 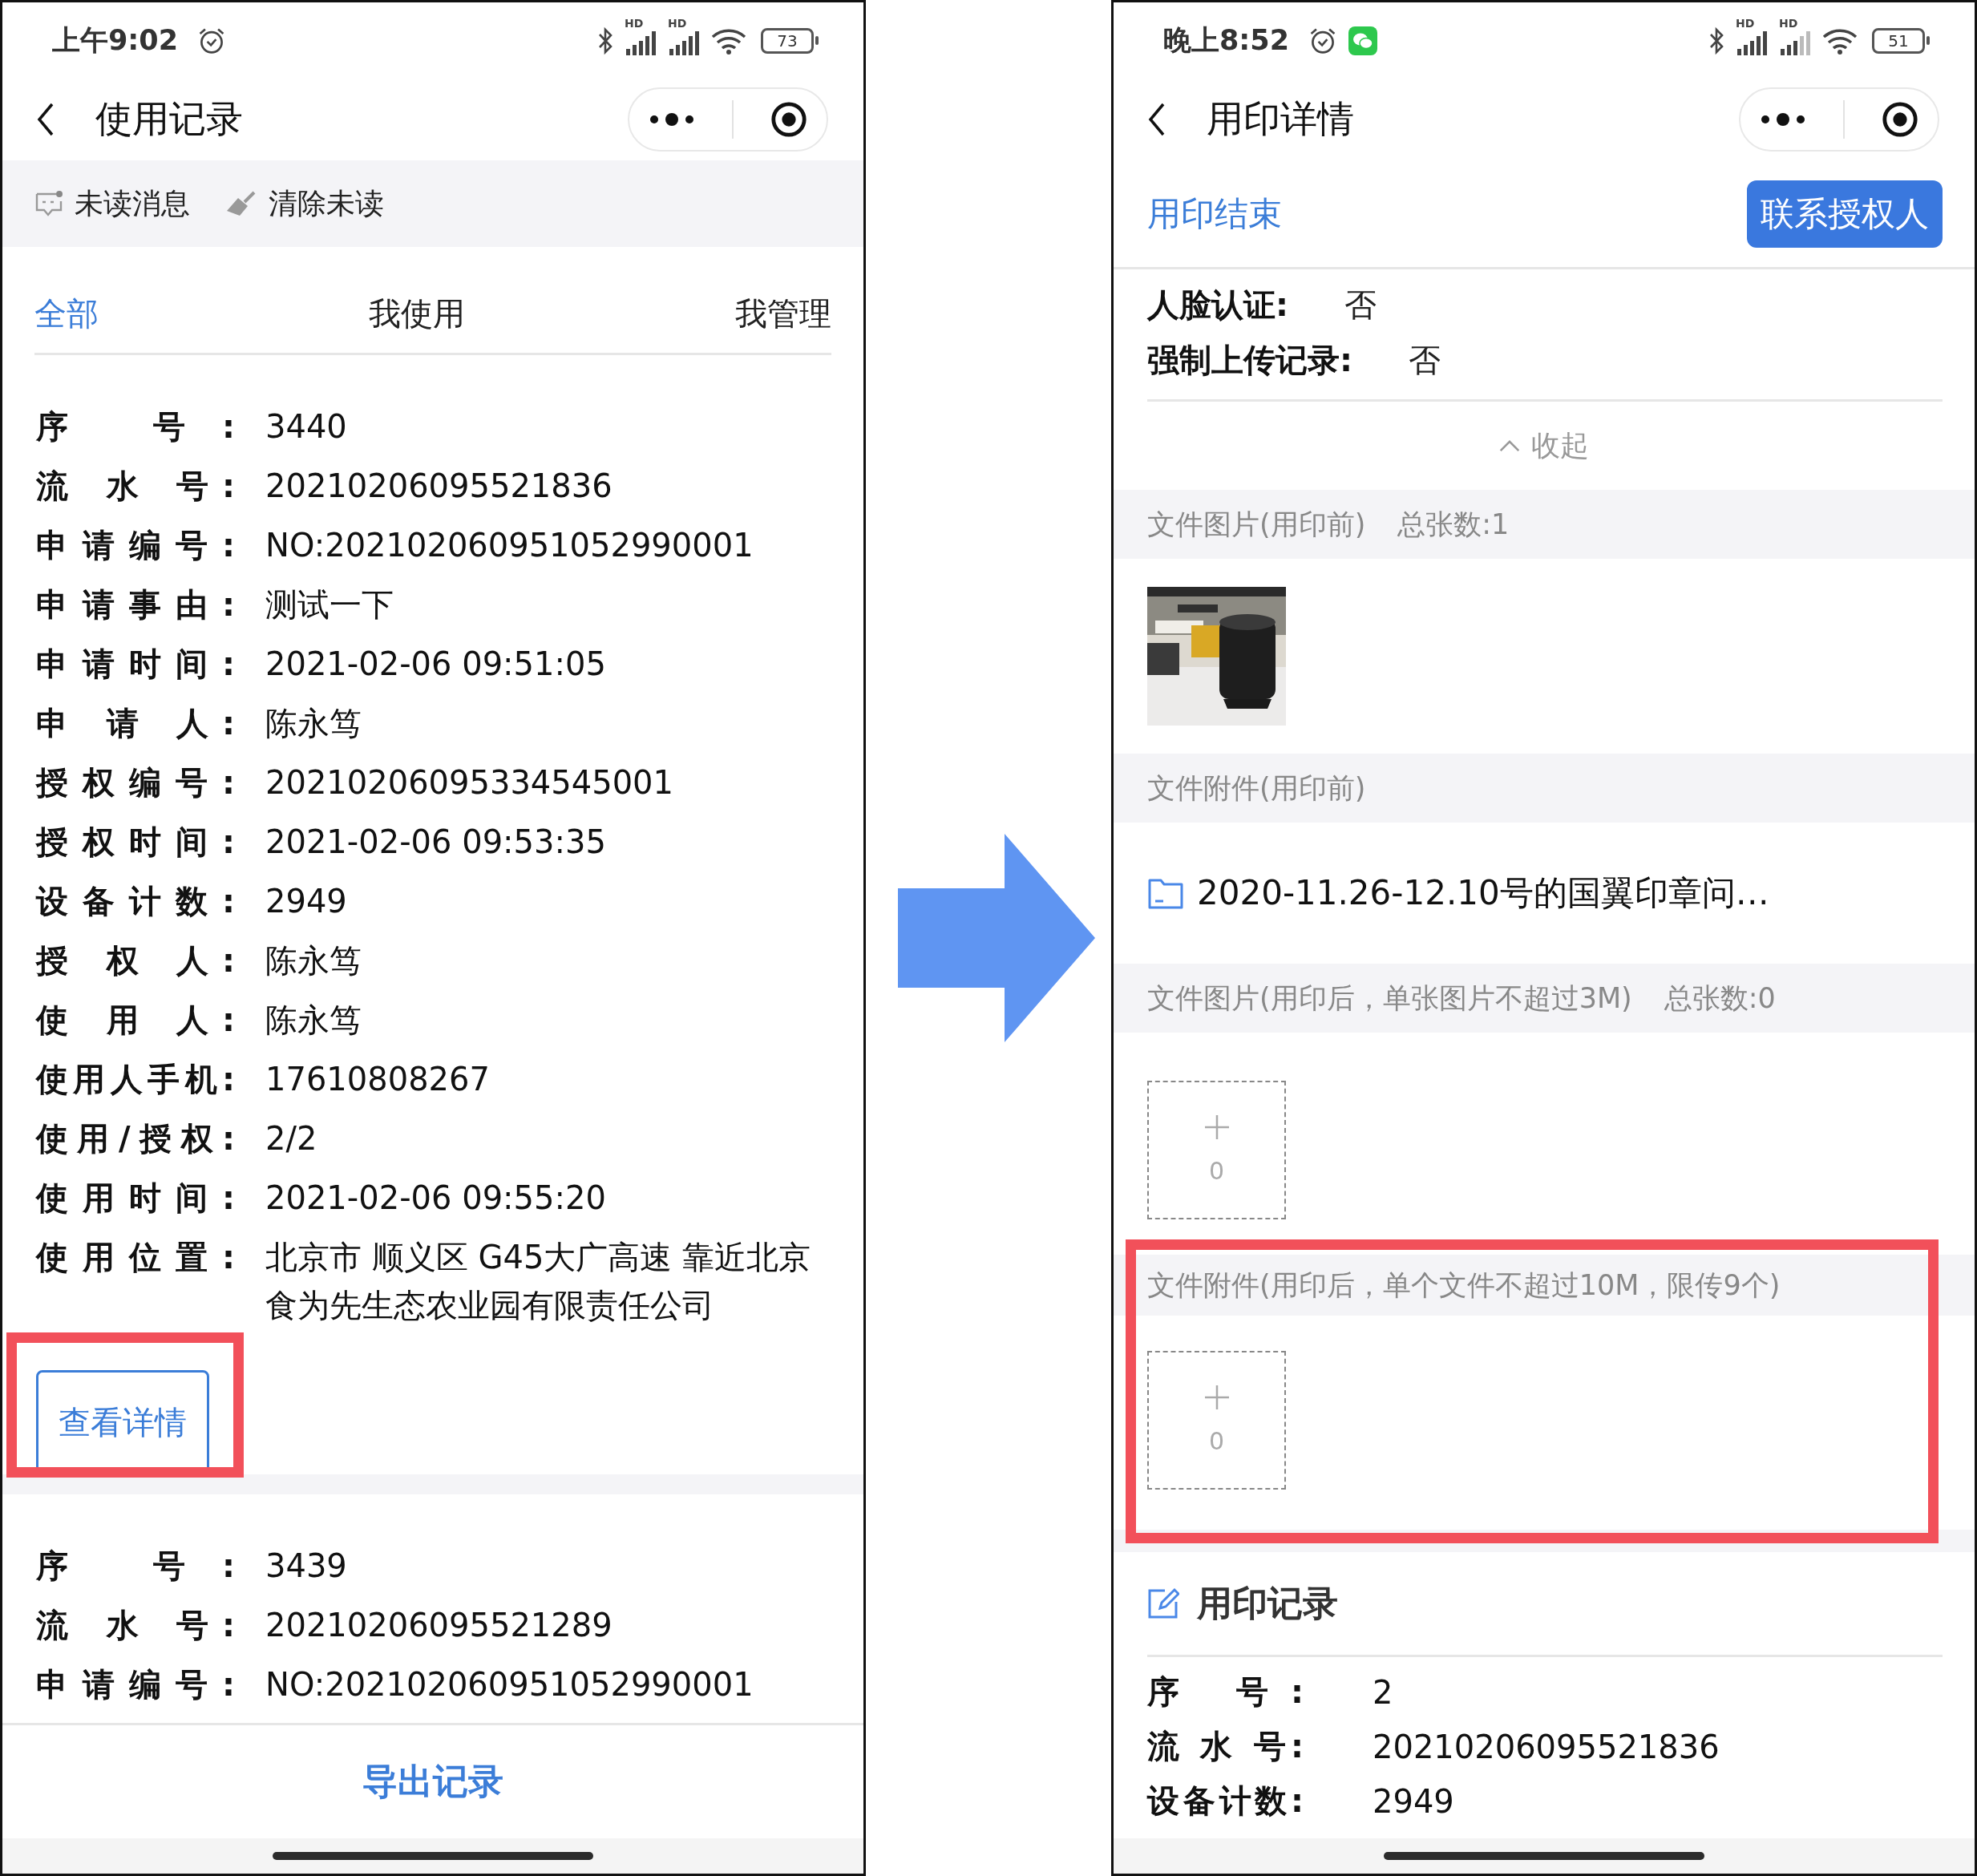 I want to click on section-title: 文件图片(用印前), so click(x=1256, y=524).